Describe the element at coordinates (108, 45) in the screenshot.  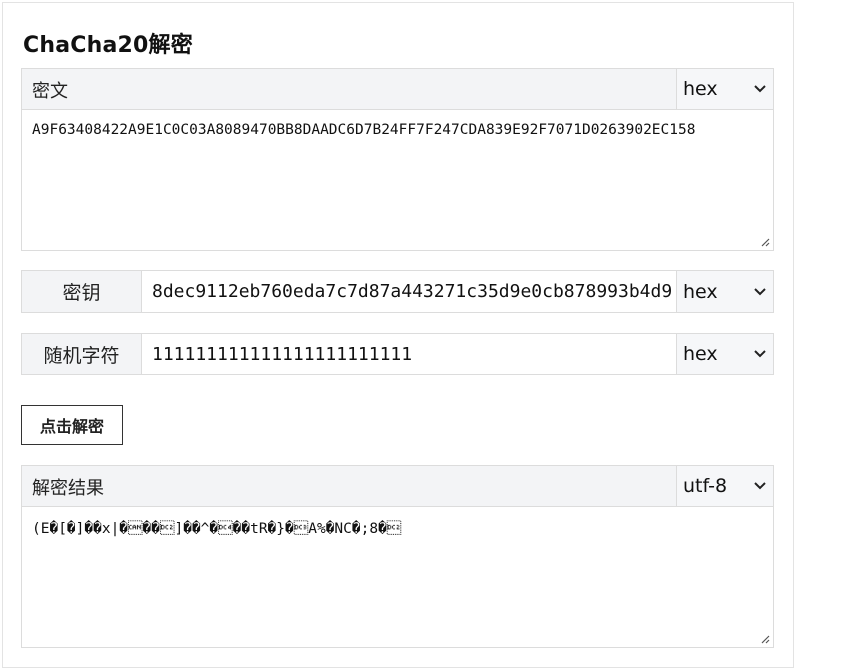
I see `page-title: ChaCha20解密` at that location.